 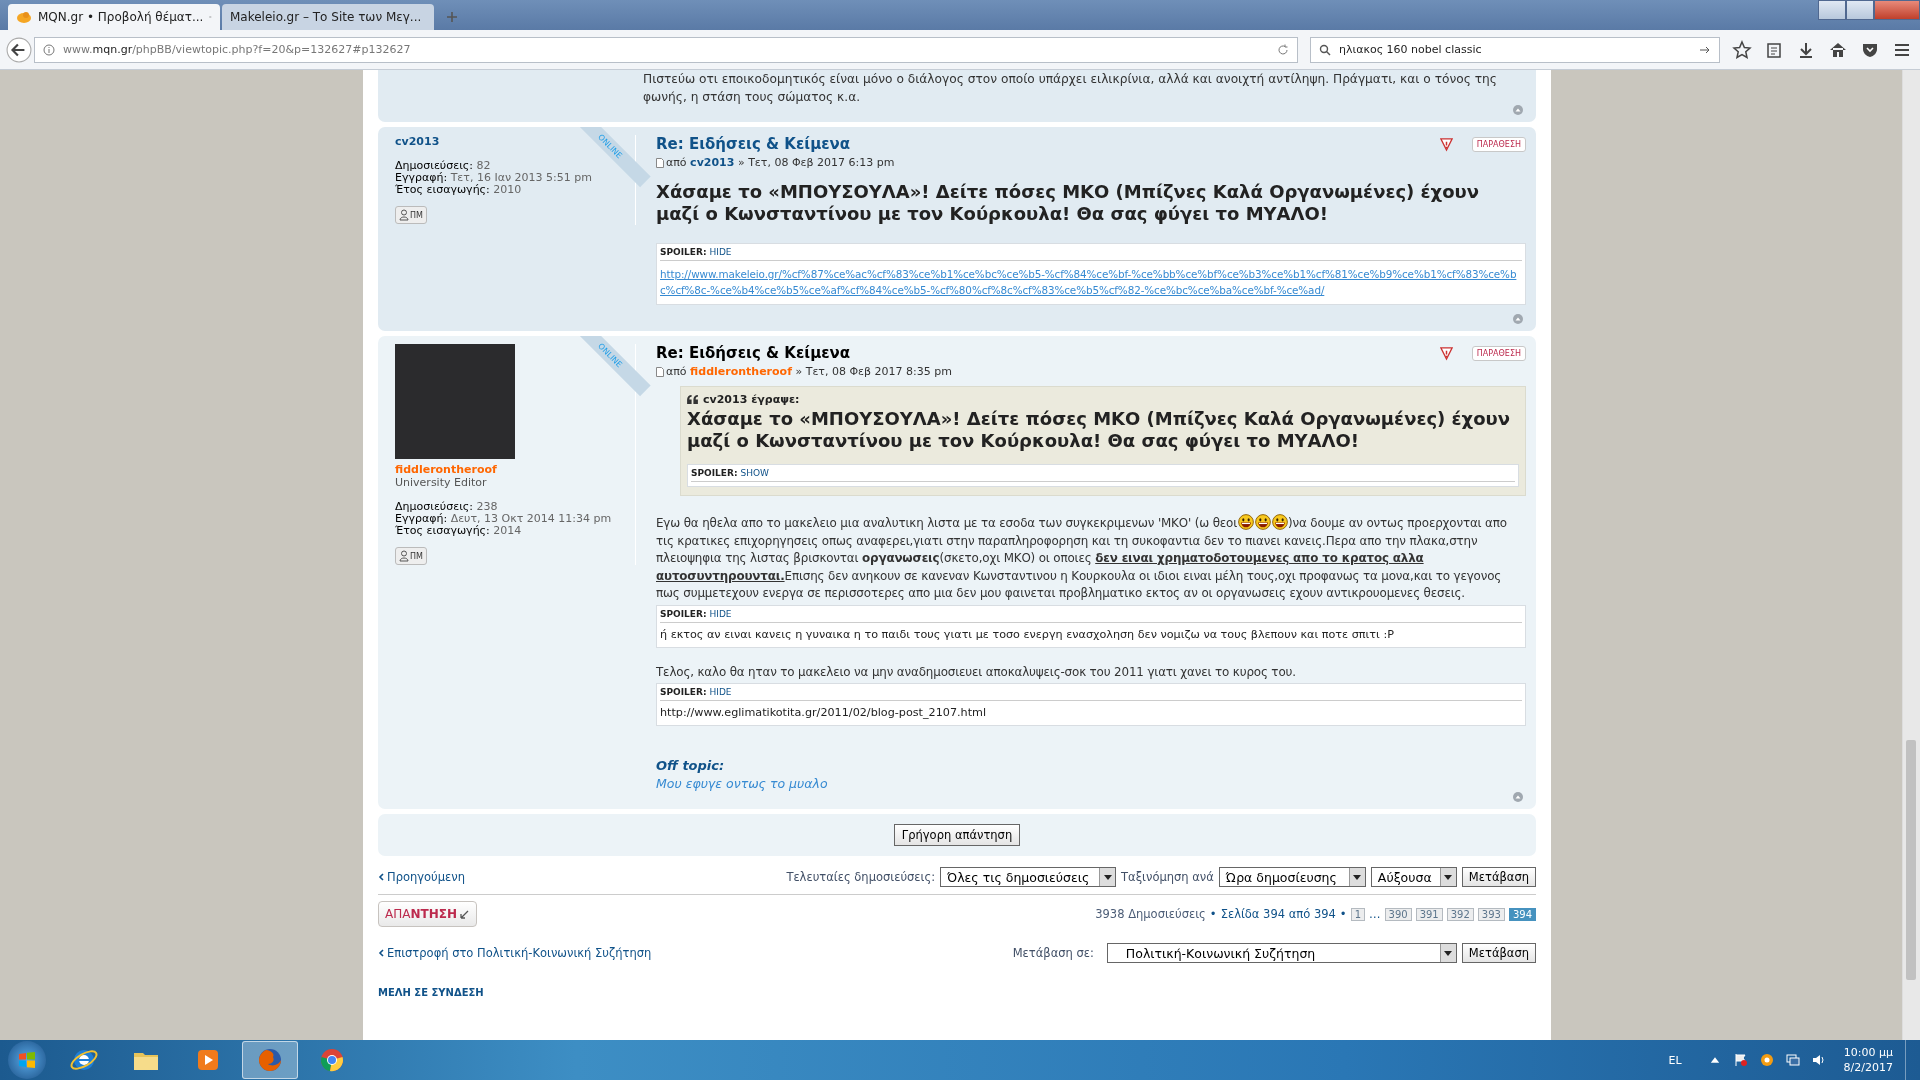 What do you see at coordinates (1027, 634) in the screenshot?
I see `spoiler-text: ή εκτος αν ειναι κανεις η γυναικα η το παιδι τους γιατι με τοσο ενεργη ενασχοληση δεν νομιζω να τους βλεπουν και ποτε σπιτι :P` at bounding box center [1027, 634].